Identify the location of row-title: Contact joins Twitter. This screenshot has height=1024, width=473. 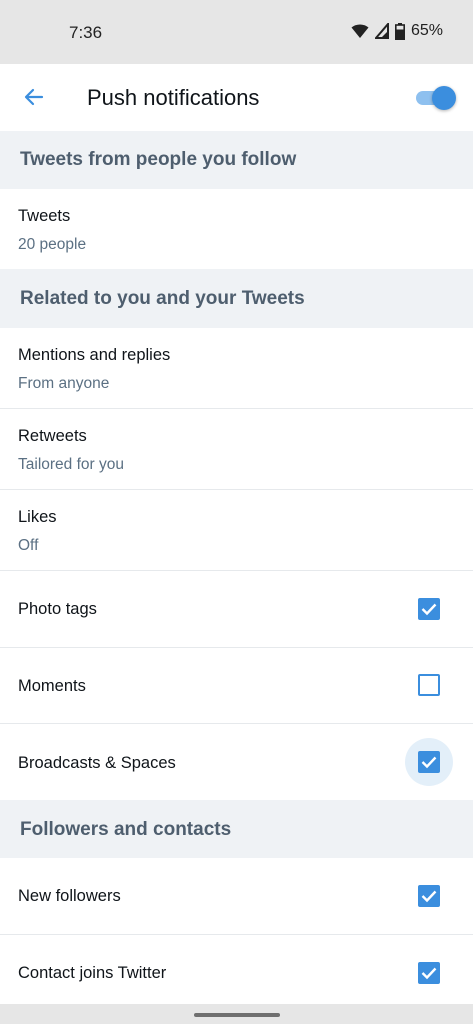
(92, 973).